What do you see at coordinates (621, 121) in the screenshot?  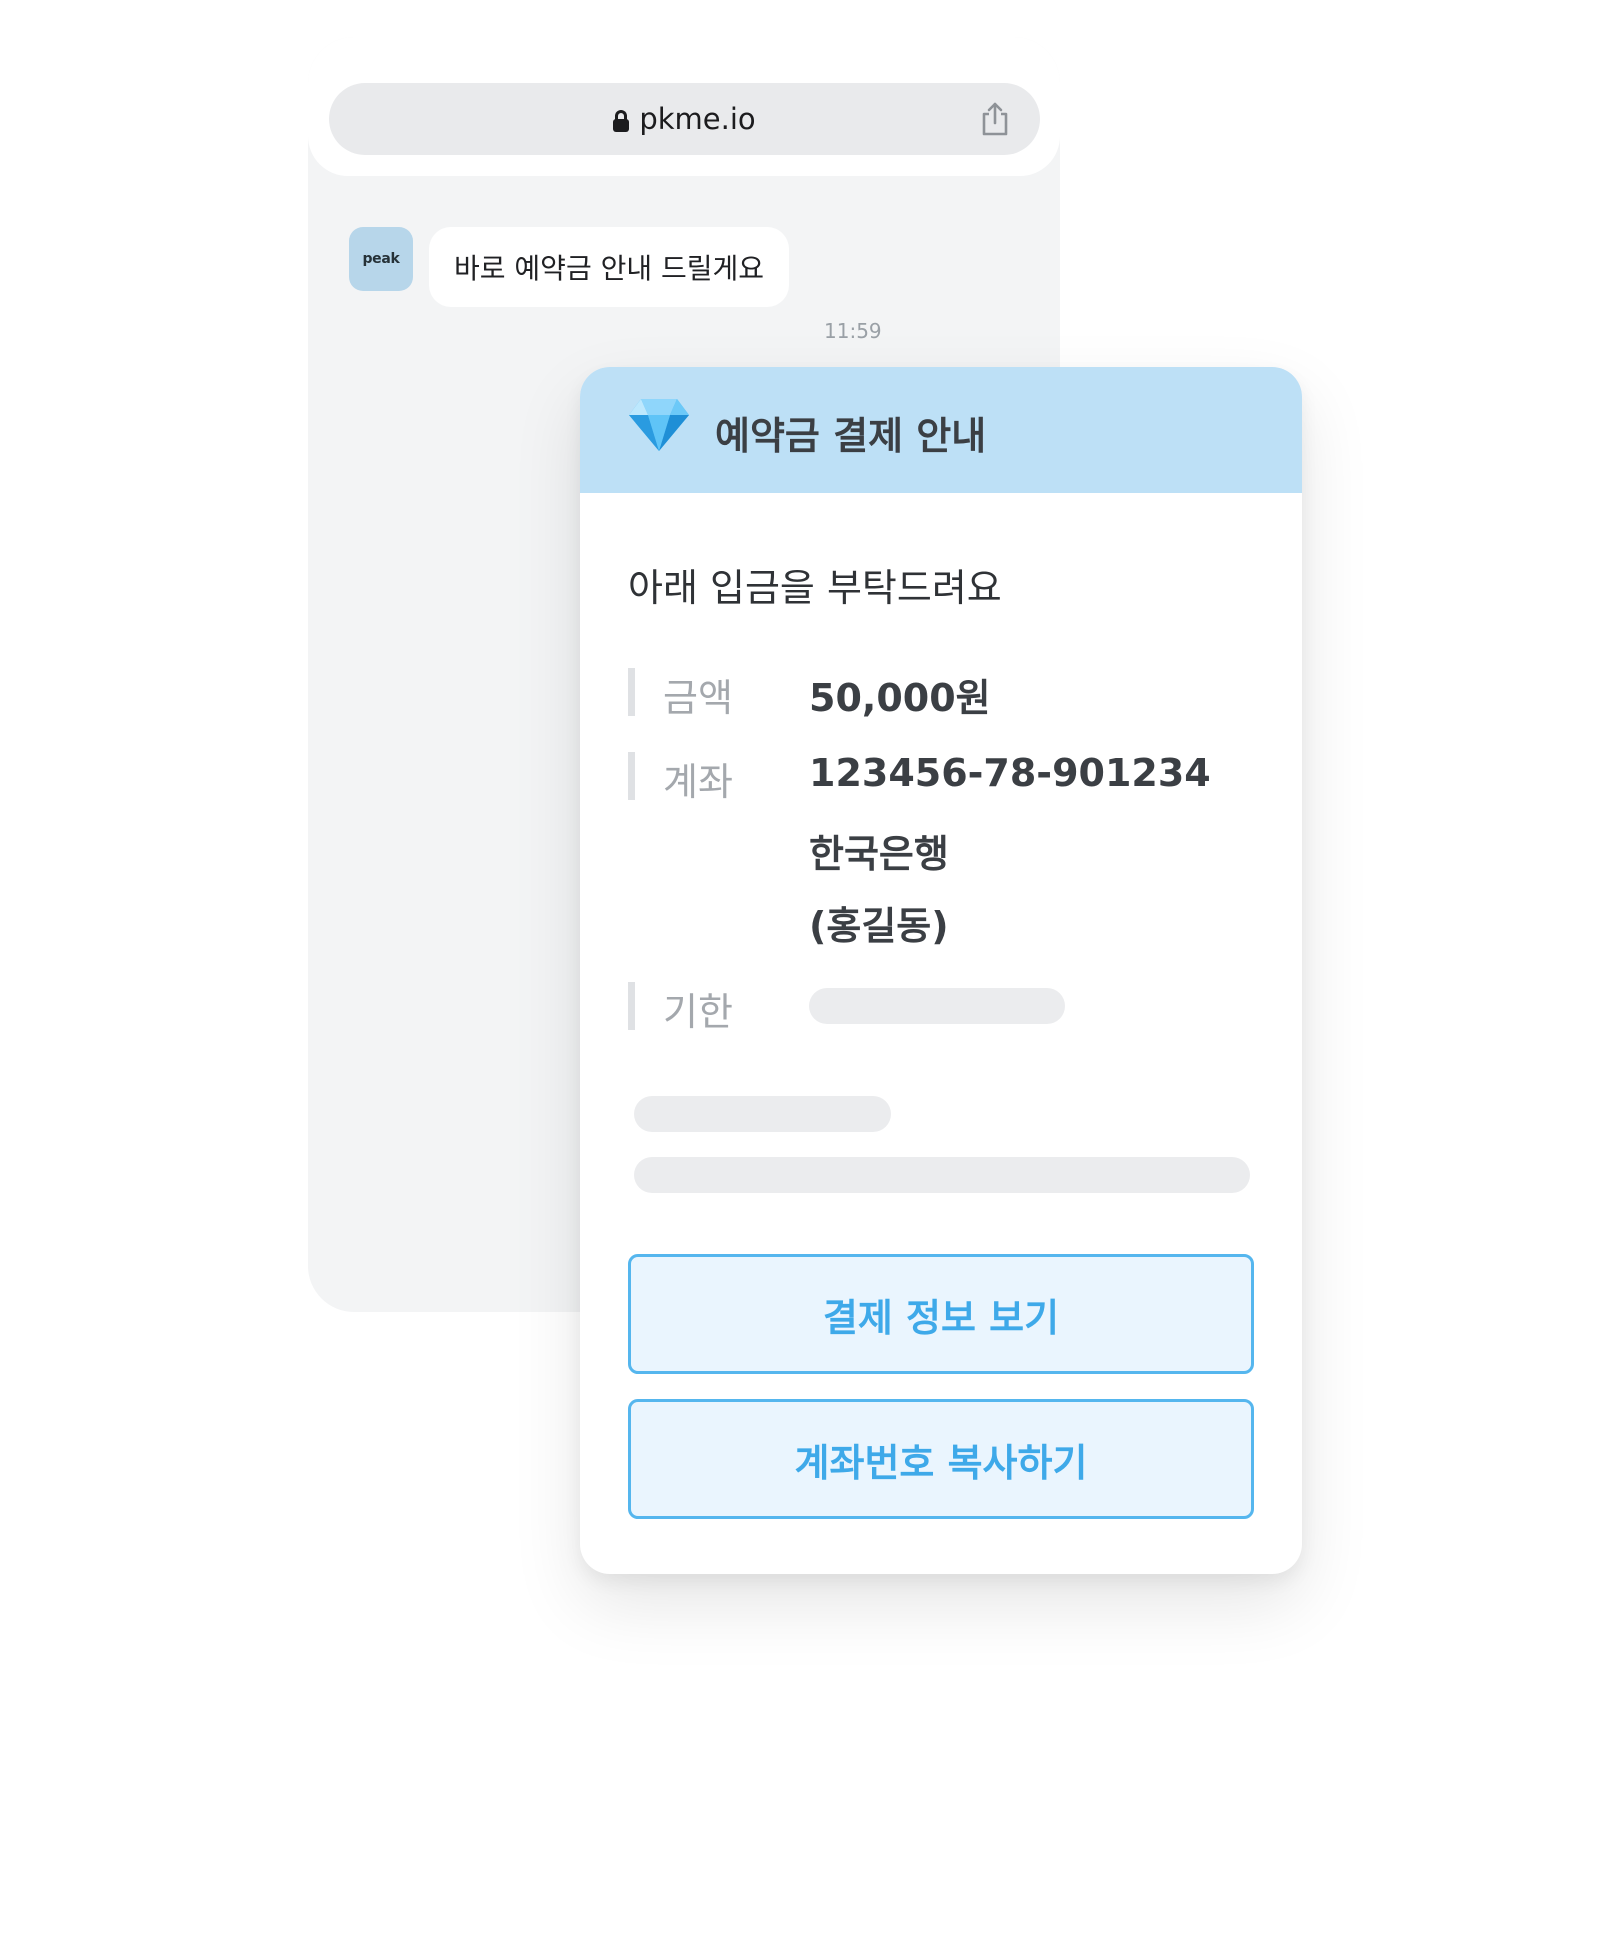 I see `lock-icon` at bounding box center [621, 121].